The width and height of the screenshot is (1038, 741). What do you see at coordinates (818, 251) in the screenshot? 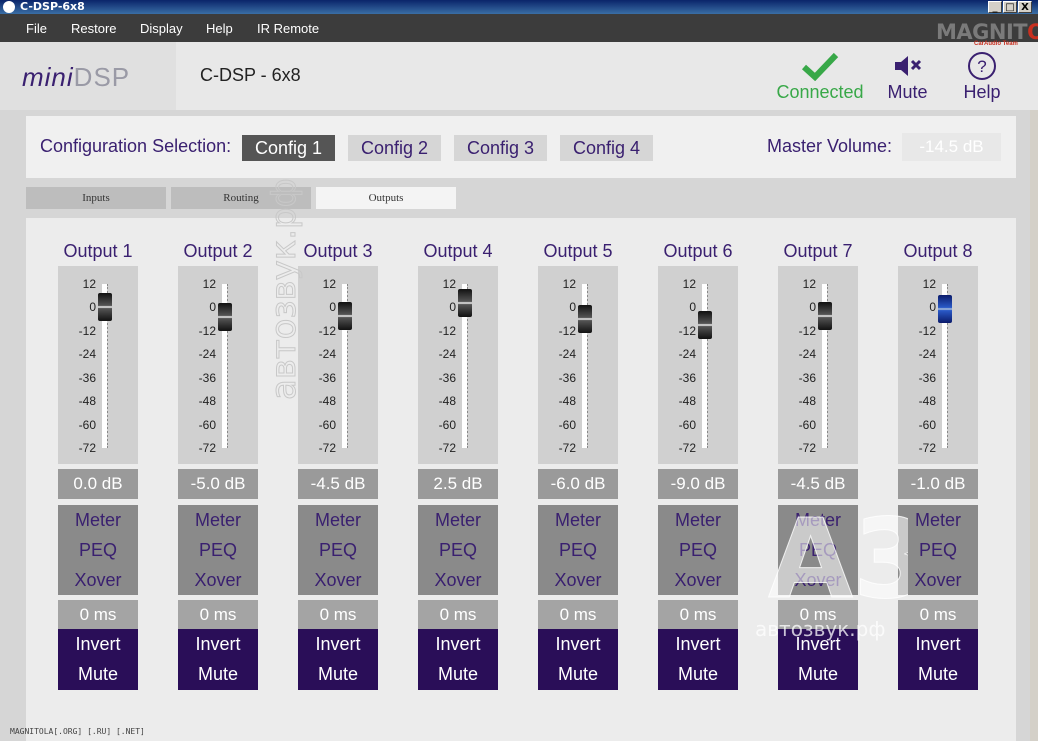
I see `output-title: Output 7` at bounding box center [818, 251].